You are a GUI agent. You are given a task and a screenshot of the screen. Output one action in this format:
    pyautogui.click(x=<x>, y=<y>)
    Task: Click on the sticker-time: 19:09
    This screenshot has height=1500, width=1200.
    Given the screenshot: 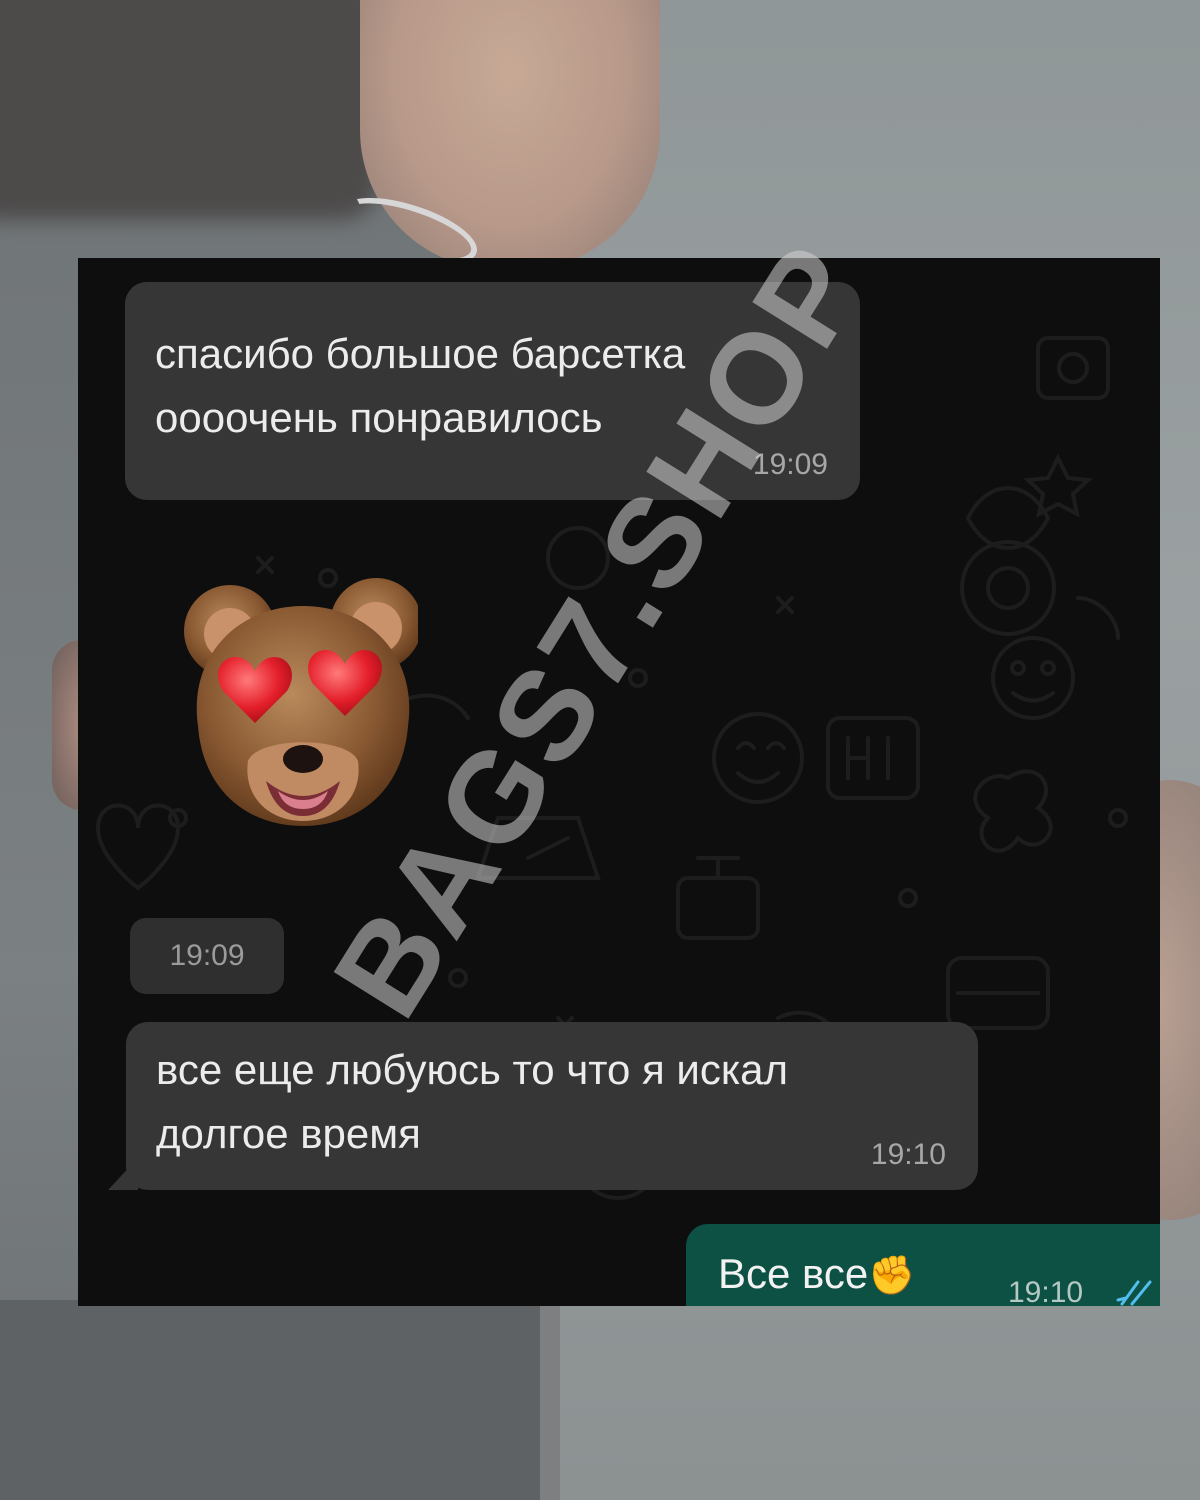 What is the action you would take?
    pyautogui.click(x=207, y=956)
    